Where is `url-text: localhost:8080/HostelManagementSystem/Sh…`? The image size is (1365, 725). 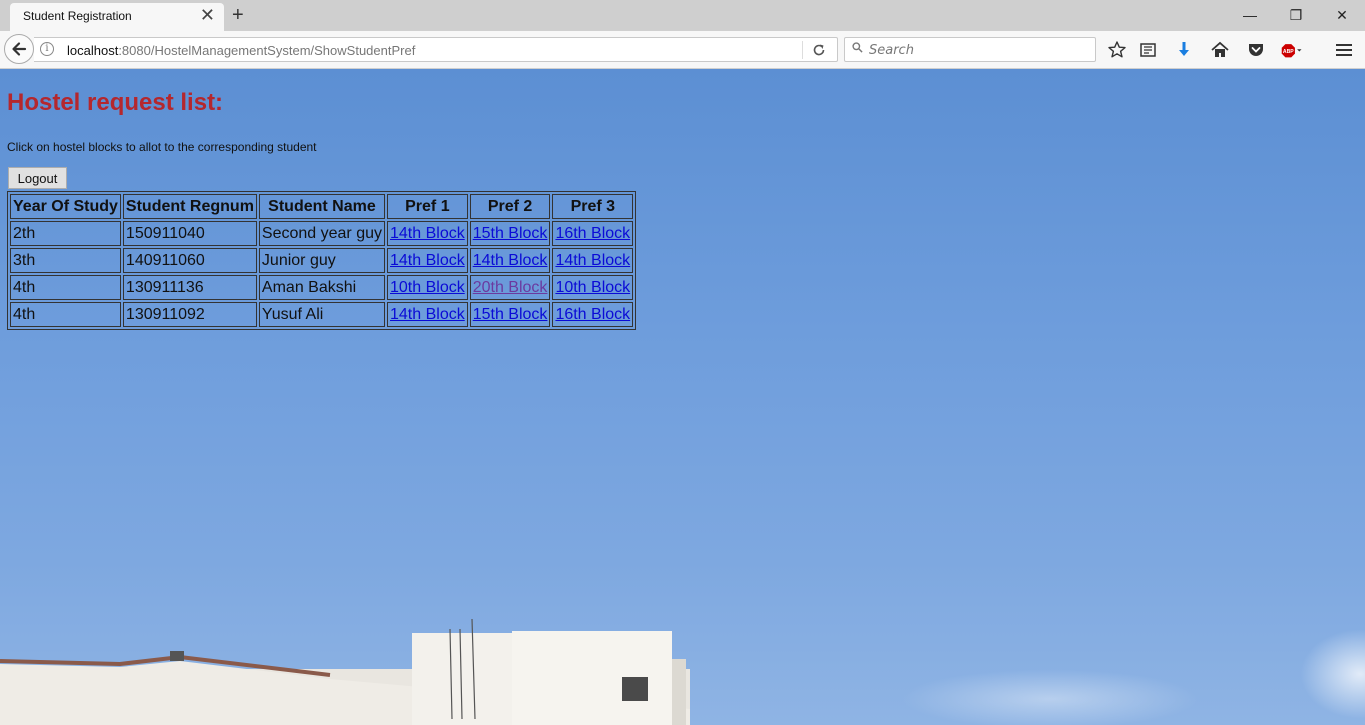 url-text: localhost:8080/HostelManagementSystem/Sh… is located at coordinates (241, 50).